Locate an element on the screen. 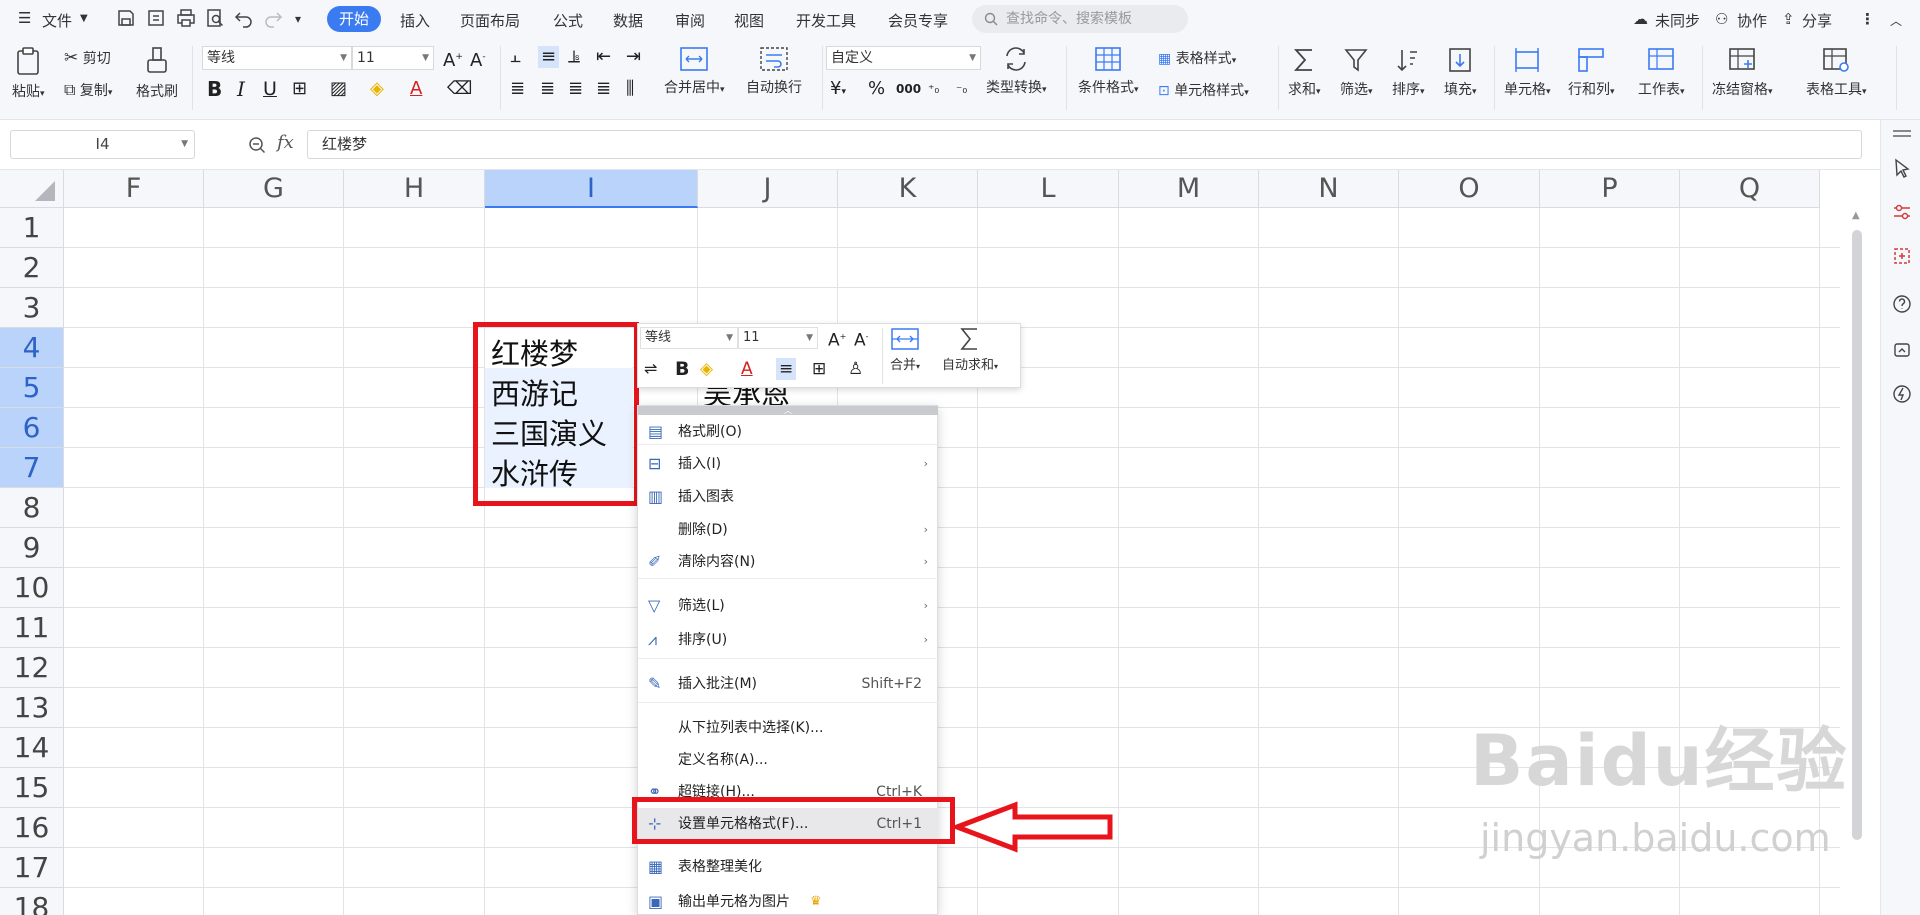 The height and width of the screenshot is (915, 1920). backup-cloud-icon is located at coordinates (1902, 350).